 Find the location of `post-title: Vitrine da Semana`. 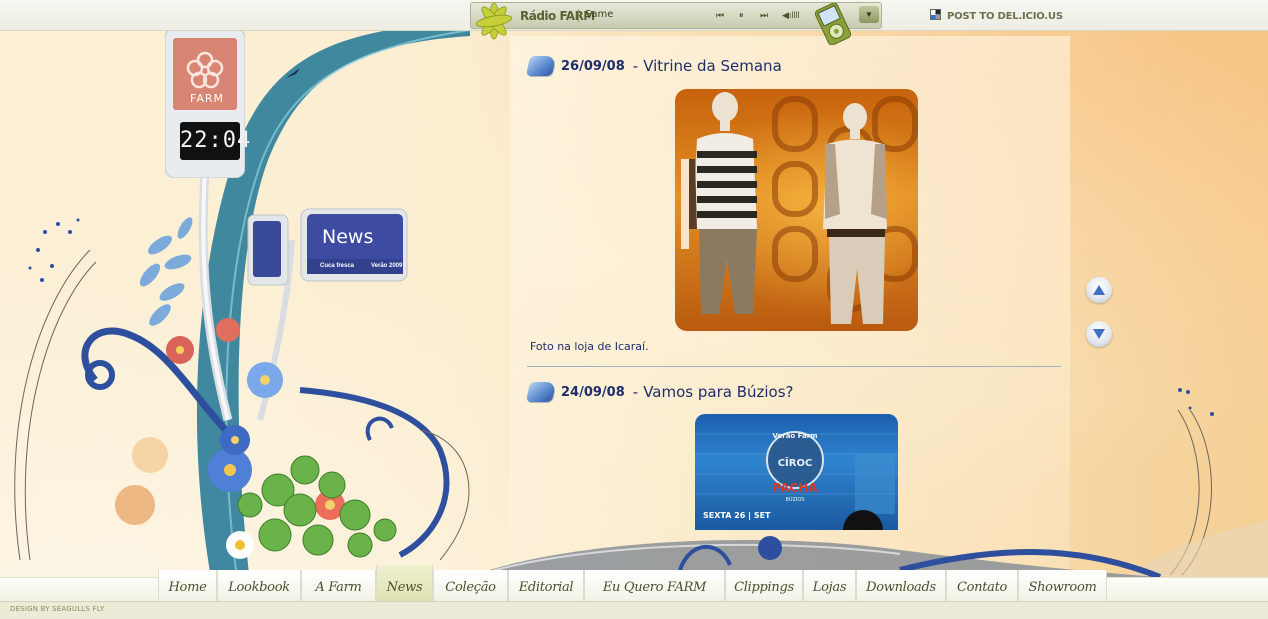

post-title: Vitrine da Semana is located at coordinates (712, 66).